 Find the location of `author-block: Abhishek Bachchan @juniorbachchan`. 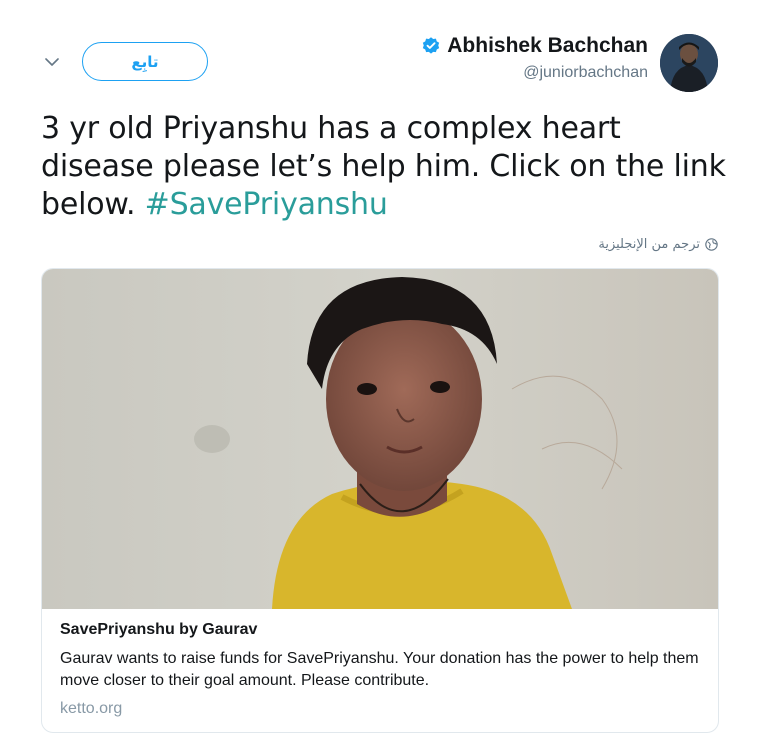

author-block: Abhishek Bachchan @juniorbachchan is located at coordinates (534, 58).